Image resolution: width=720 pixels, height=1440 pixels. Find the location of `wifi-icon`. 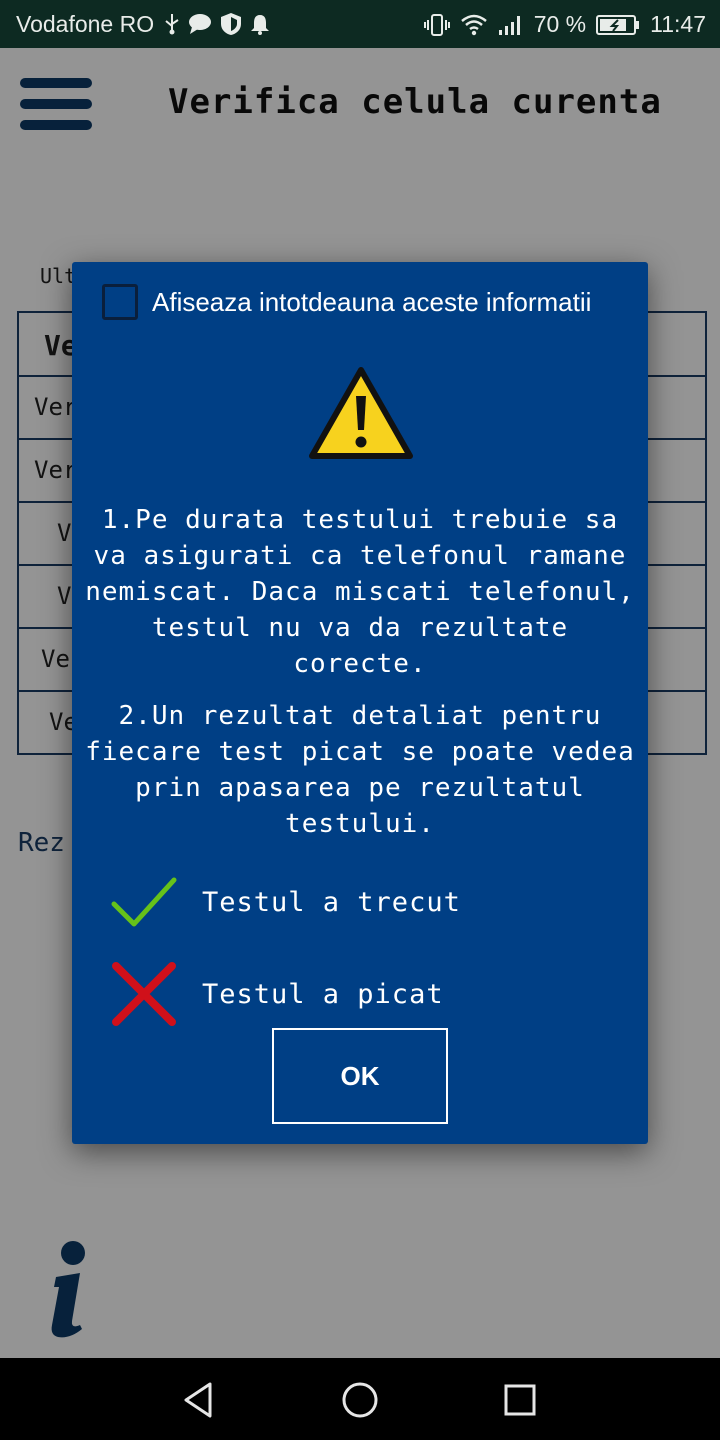

wifi-icon is located at coordinates (473, 24).